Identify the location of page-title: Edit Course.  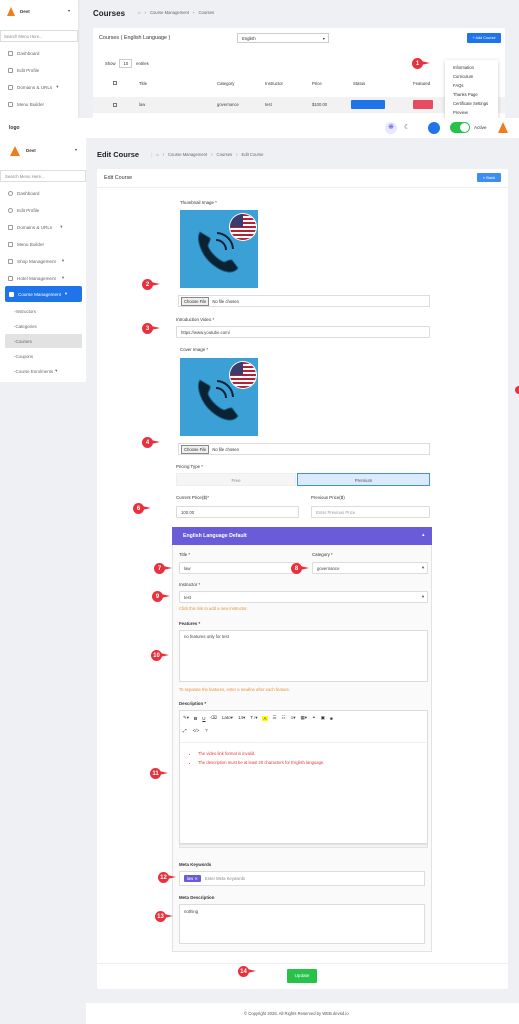
(118, 154).